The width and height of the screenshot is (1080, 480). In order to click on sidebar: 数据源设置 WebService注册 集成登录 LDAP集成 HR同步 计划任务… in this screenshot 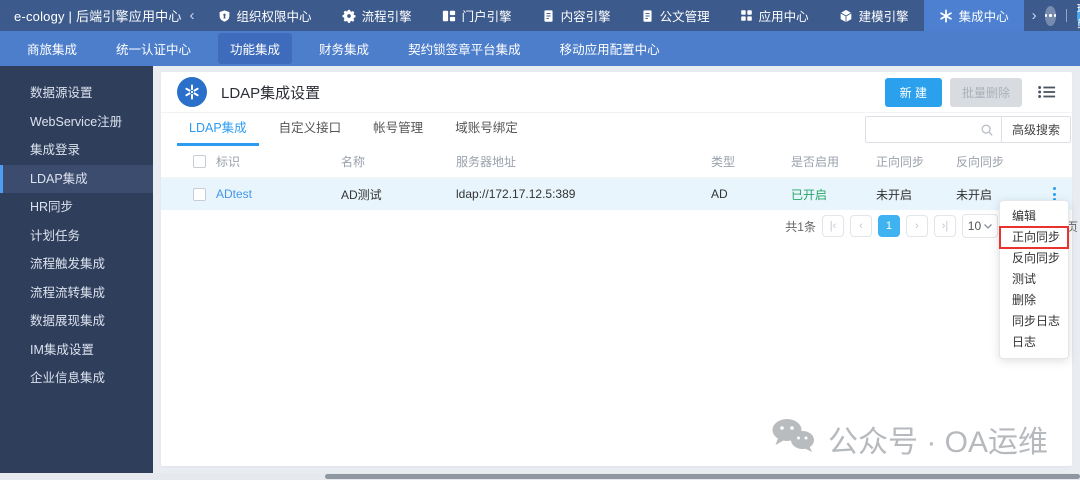, I will do `click(76, 269)`.